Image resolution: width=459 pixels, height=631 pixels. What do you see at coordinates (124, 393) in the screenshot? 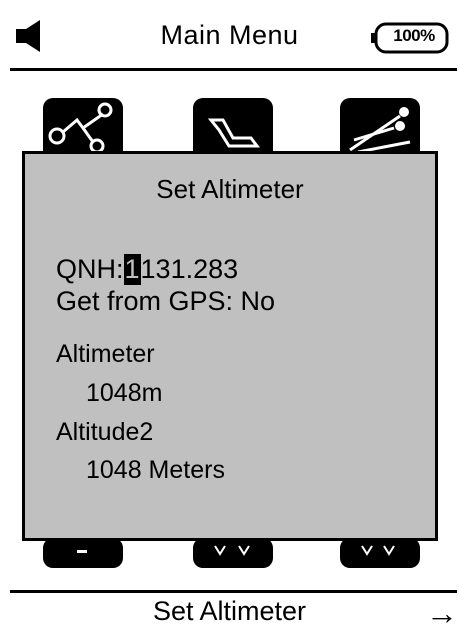
I see `altimeter-value: 1048m` at bounding box center [124, 393].